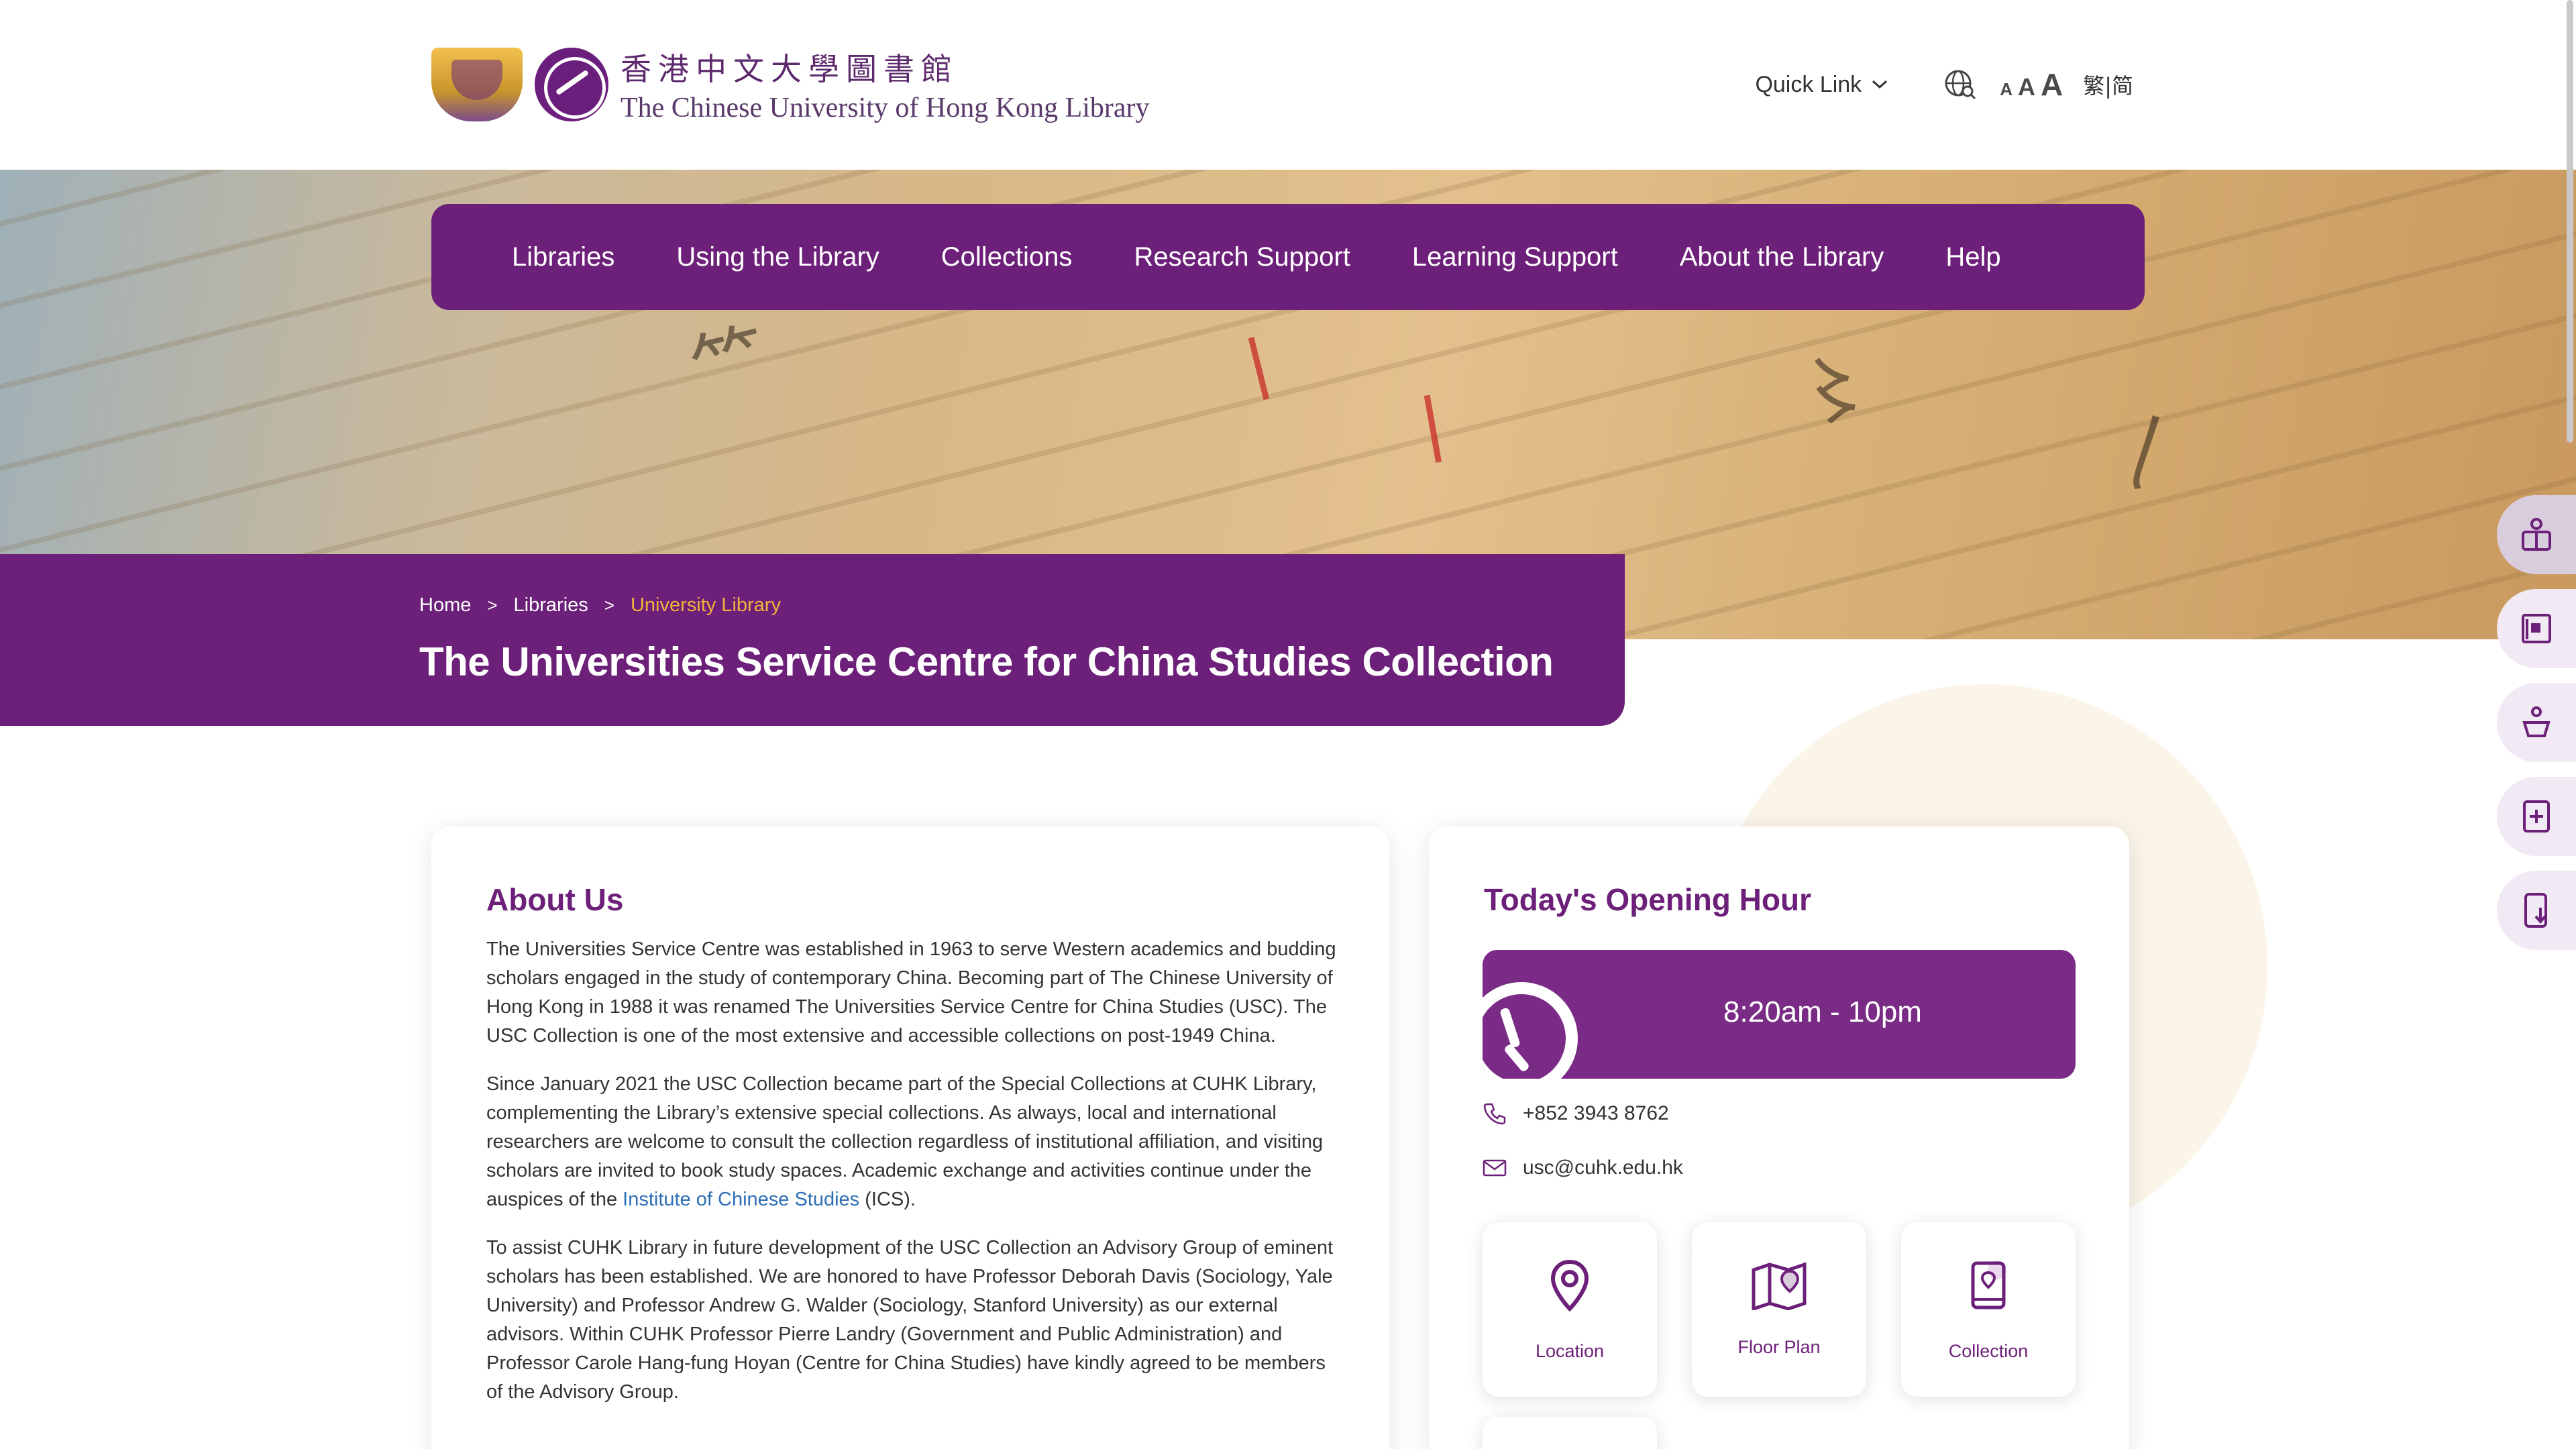 The height and width of the screenshot is (1449, 2576). I want to click on scrollbar, so click(2570, 221).